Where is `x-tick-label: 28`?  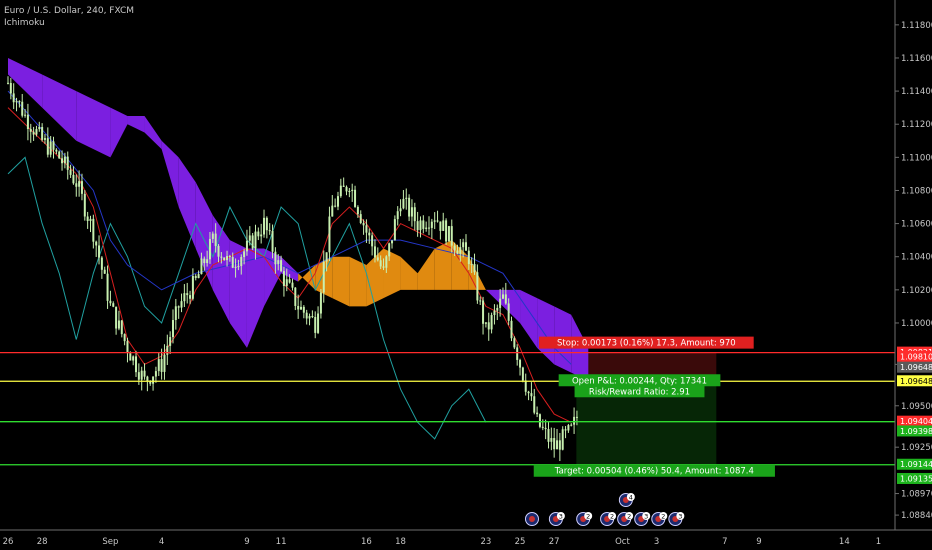
x-tick-label: 28 is located at coordinates (42, 542).